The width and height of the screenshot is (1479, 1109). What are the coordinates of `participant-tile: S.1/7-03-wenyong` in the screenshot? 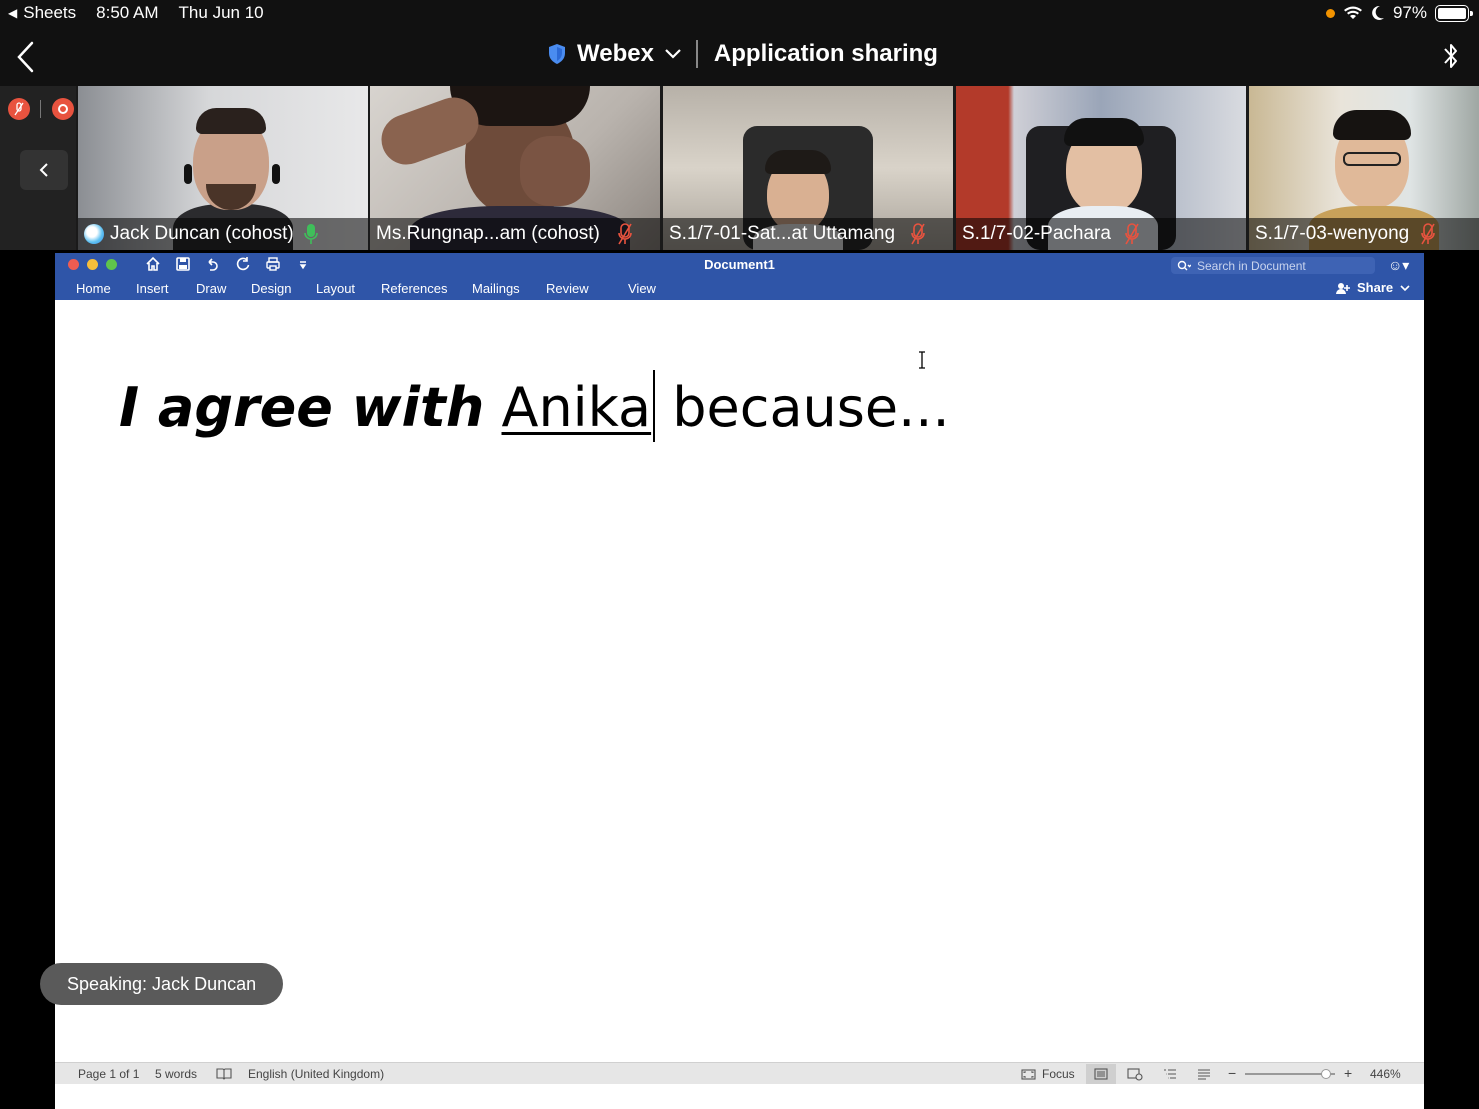 It's located at (1364, 168).